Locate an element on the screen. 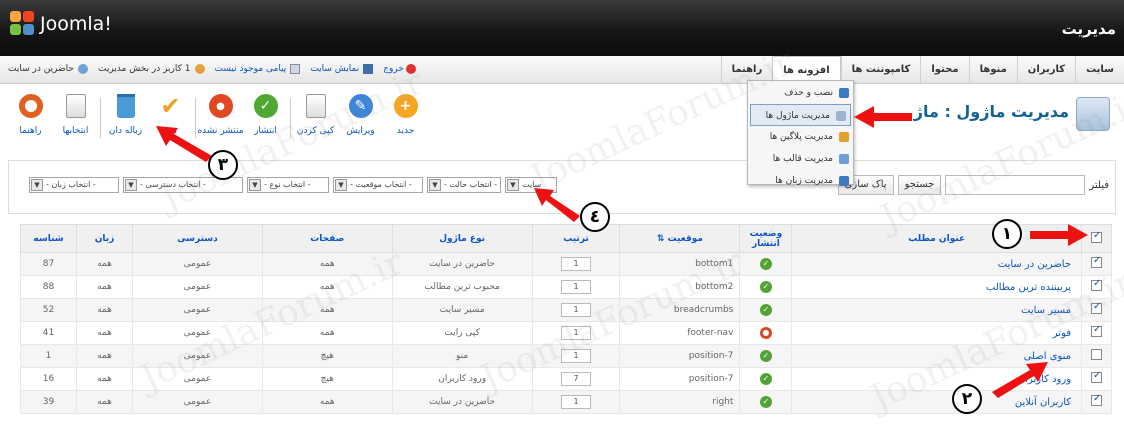 This screenshot has width=1124, height=430. menu-item: سایت is located at coordinates (1099, 70).